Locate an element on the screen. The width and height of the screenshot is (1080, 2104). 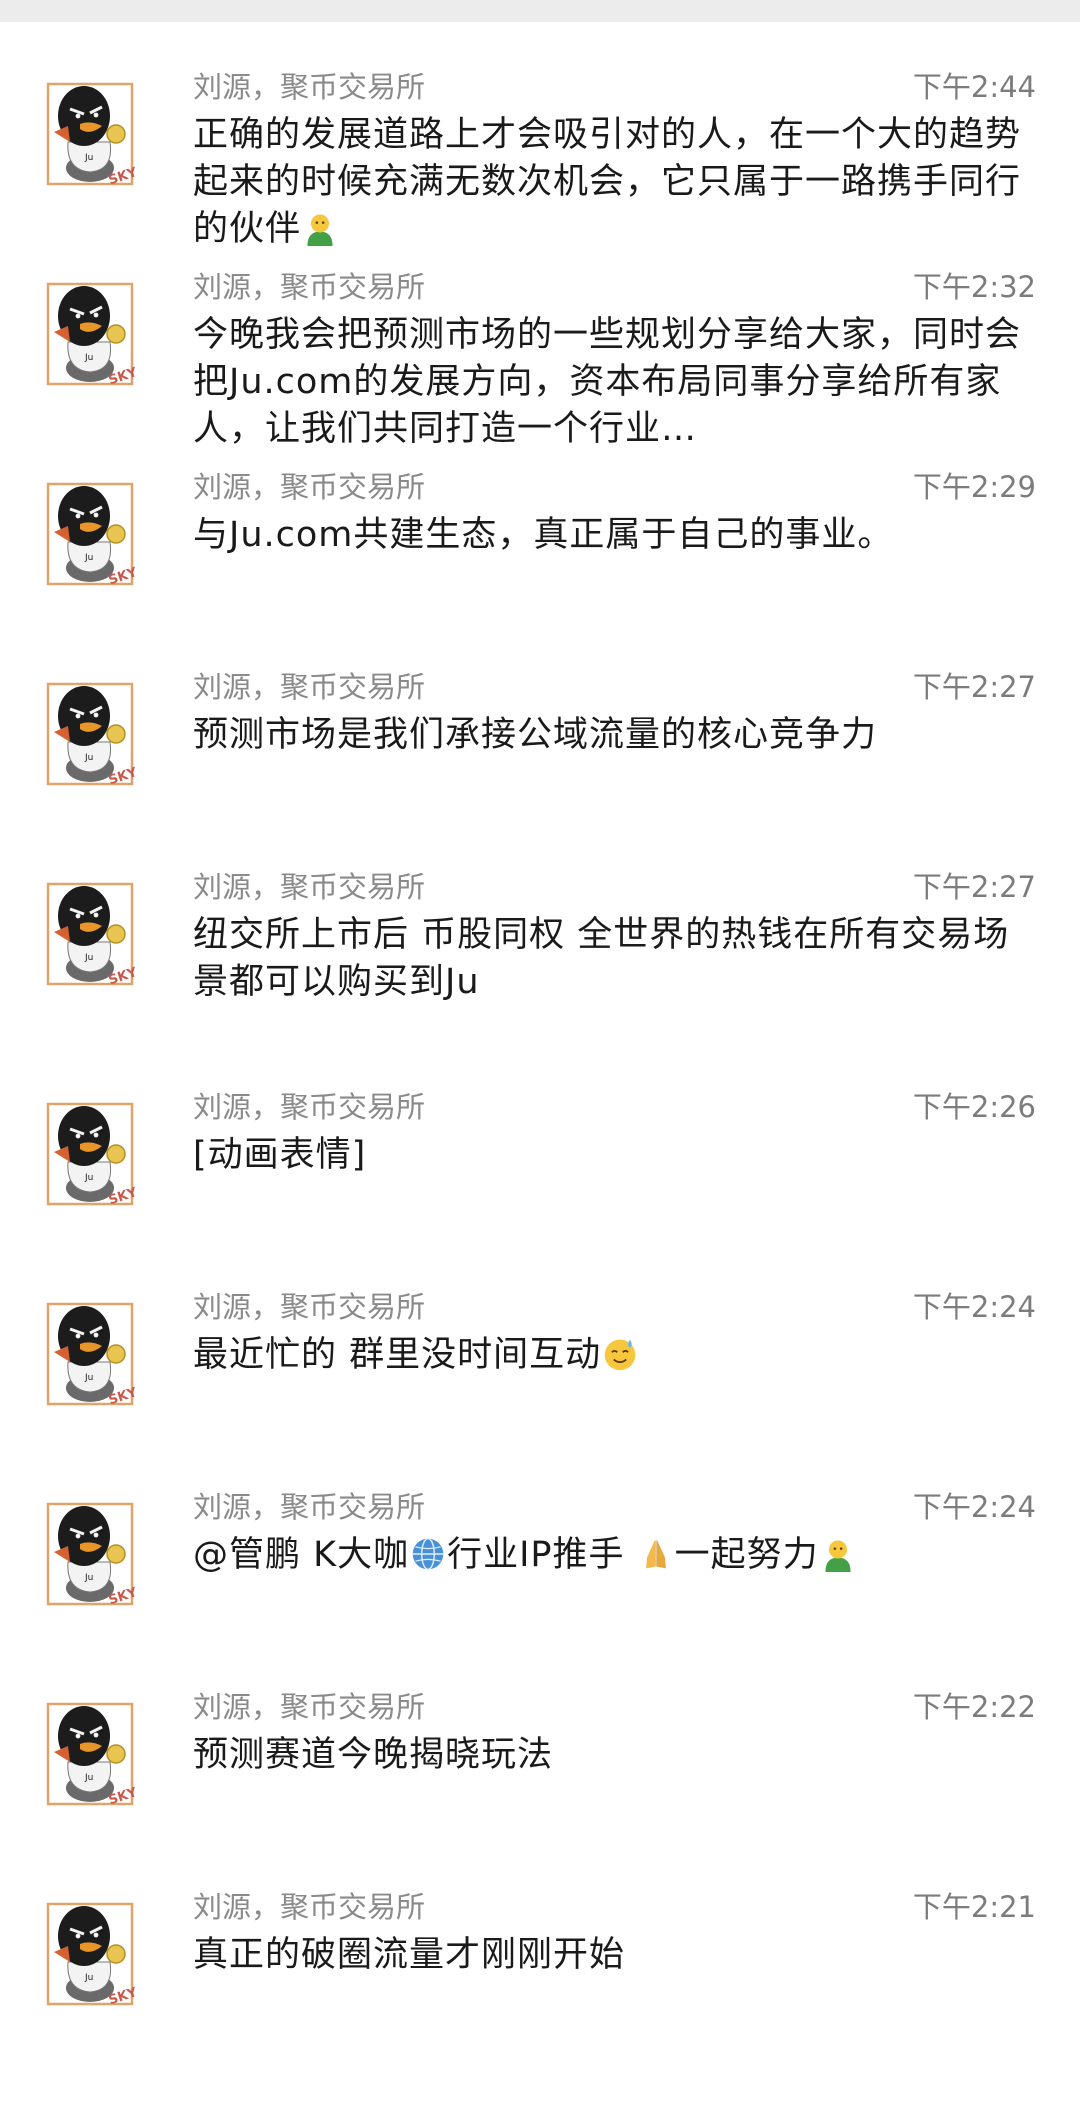
top-status-strip is located at coordinates (540, 11).